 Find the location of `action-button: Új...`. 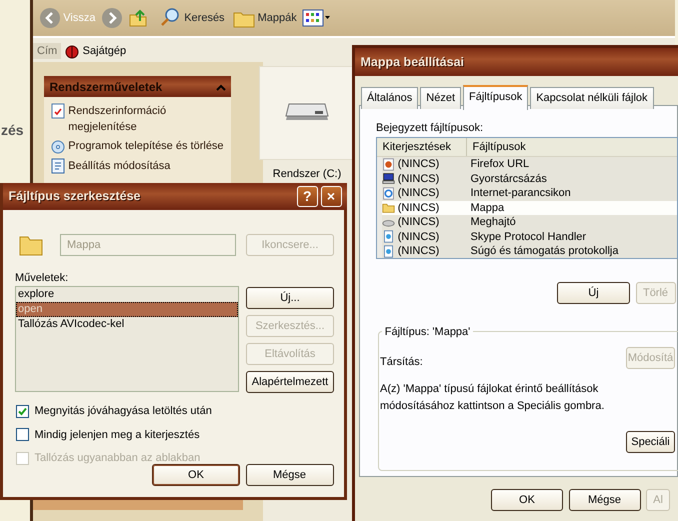

action-button: Új... is located at coordinates (290, 298).